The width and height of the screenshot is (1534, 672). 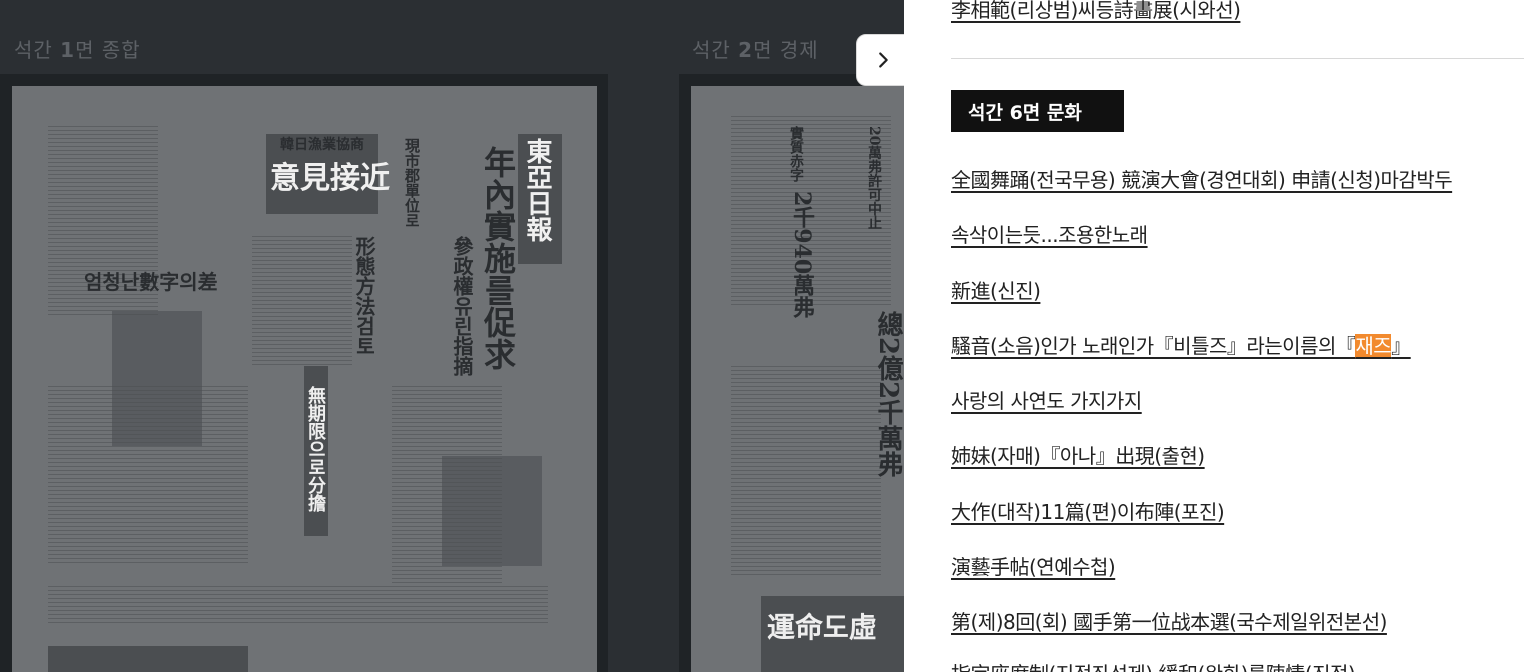 I want to click on next-page-button, so click(x=880, y=60).